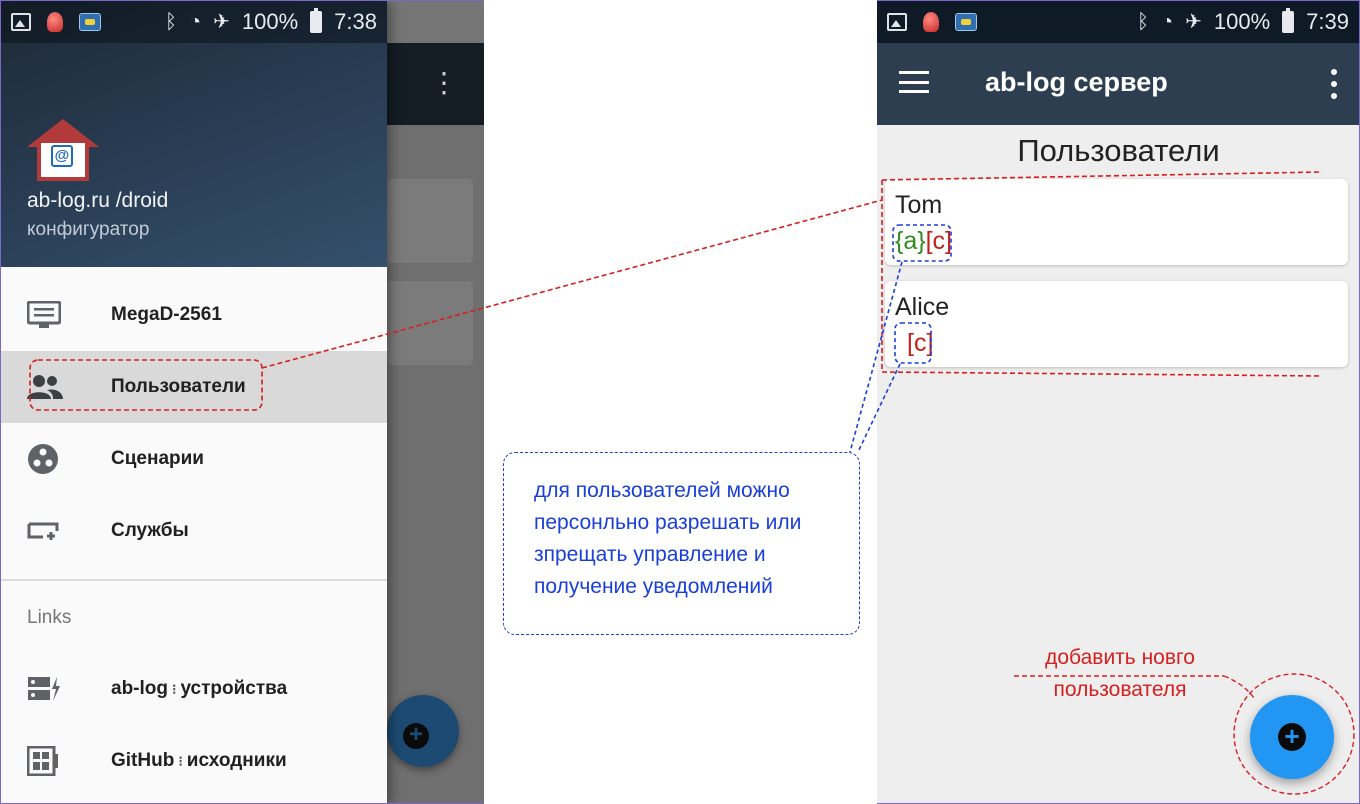 The image size is (1360, 804). I want to click on drawer-item-megad: MegaD-2561, so click(194, 315).